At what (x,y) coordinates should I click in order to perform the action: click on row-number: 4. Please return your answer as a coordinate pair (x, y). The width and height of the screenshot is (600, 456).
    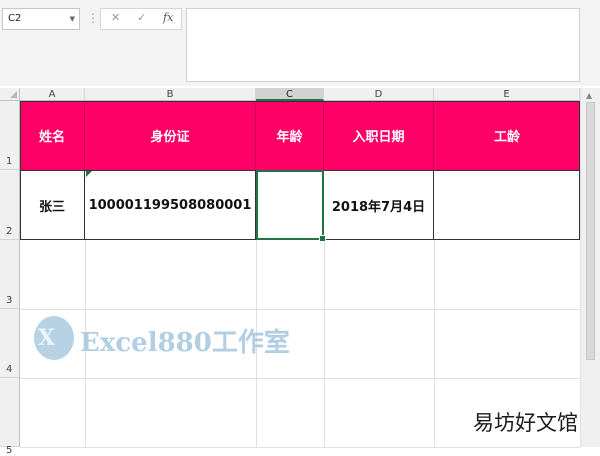
    Looking at the image, I should click on (9, 369).